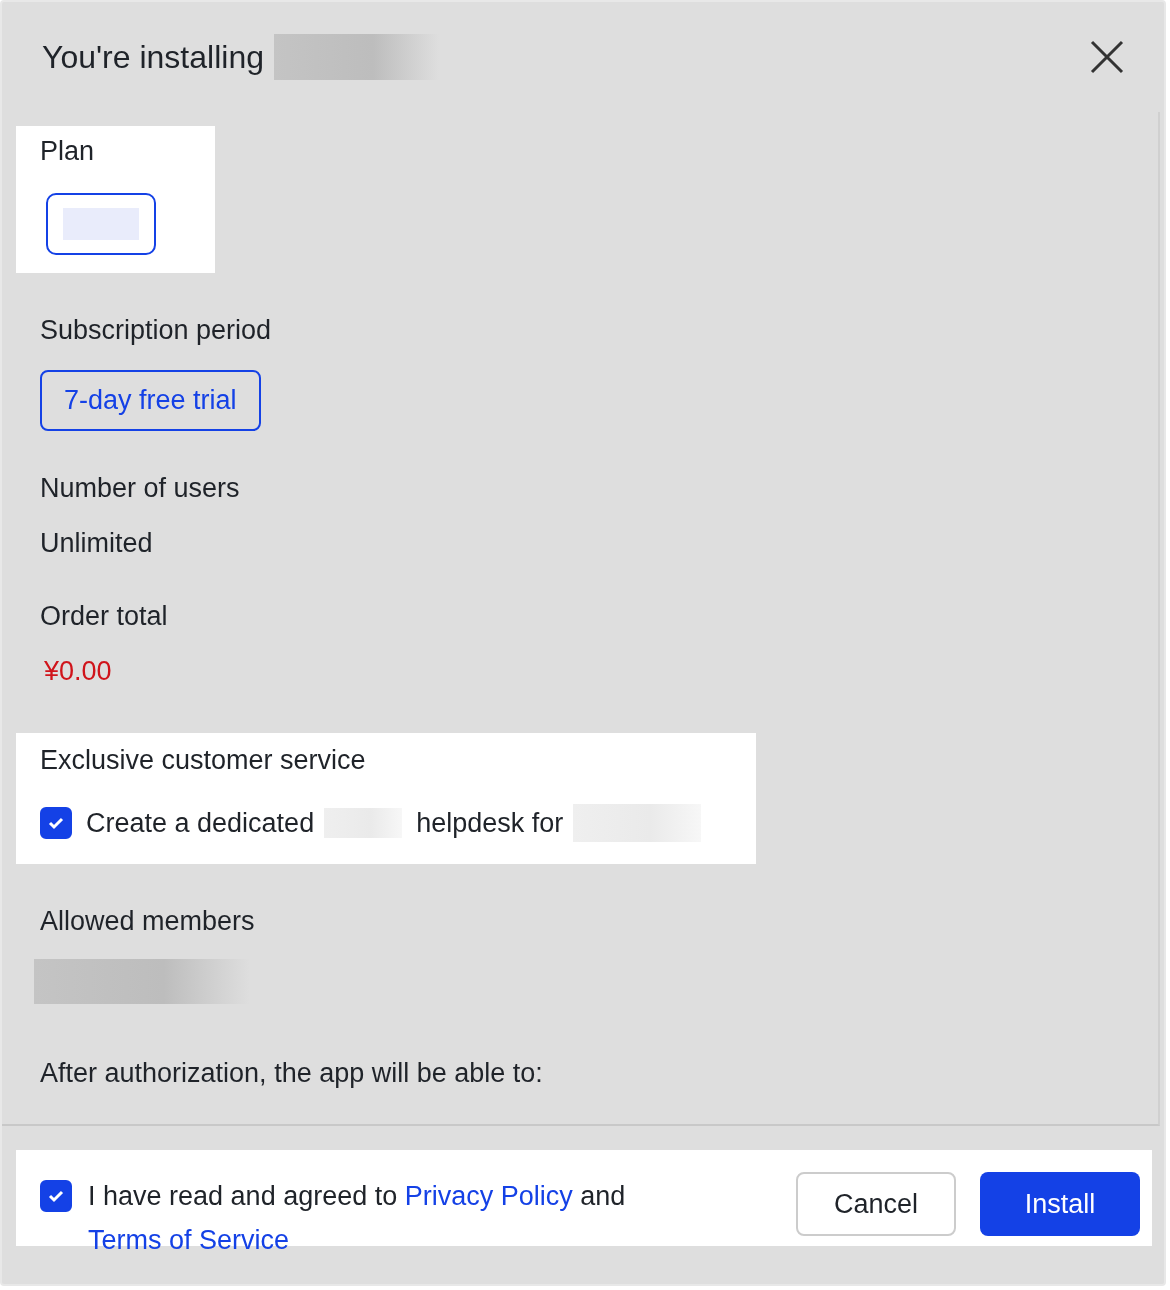  What do you see at coordinates (97, 543) in the screenshot?
I see `users-value: Unlimited` at bounding box center [97, 543].